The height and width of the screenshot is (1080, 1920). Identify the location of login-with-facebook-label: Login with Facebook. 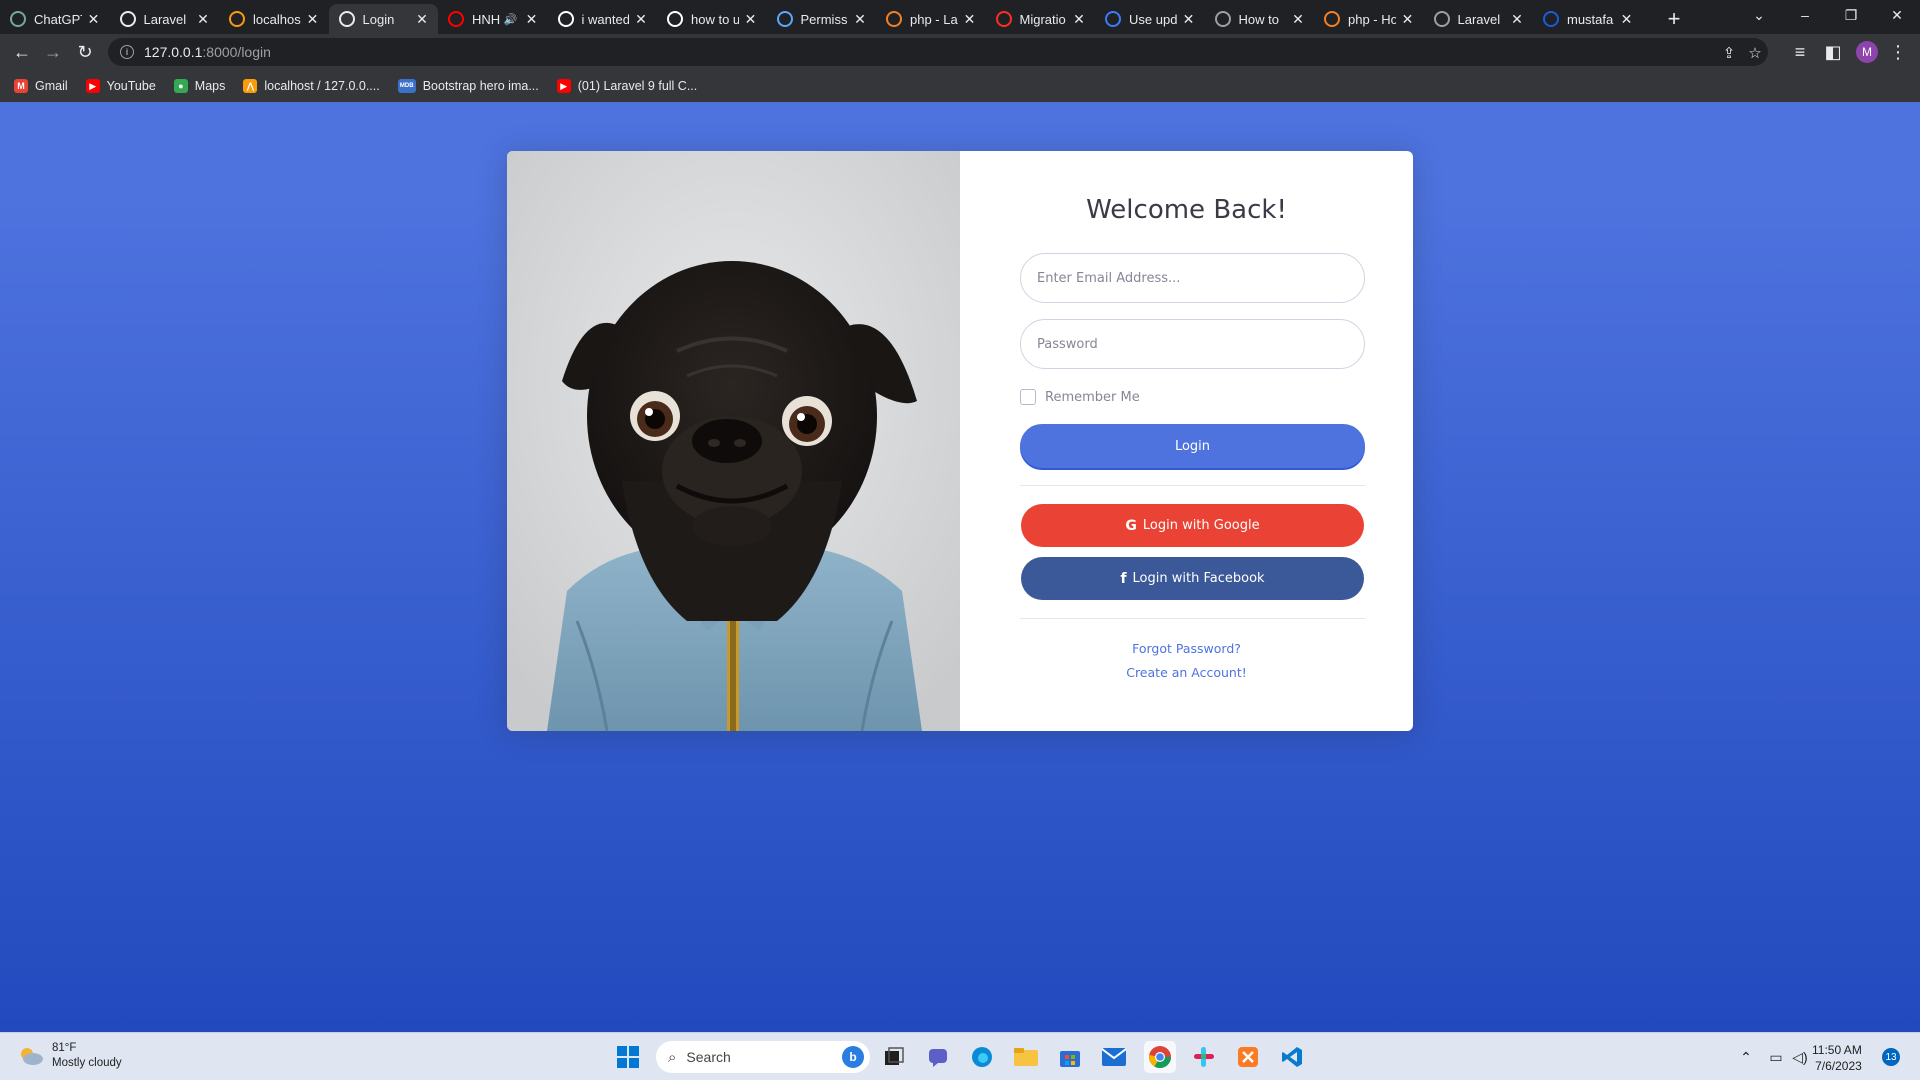
(1198, 578).